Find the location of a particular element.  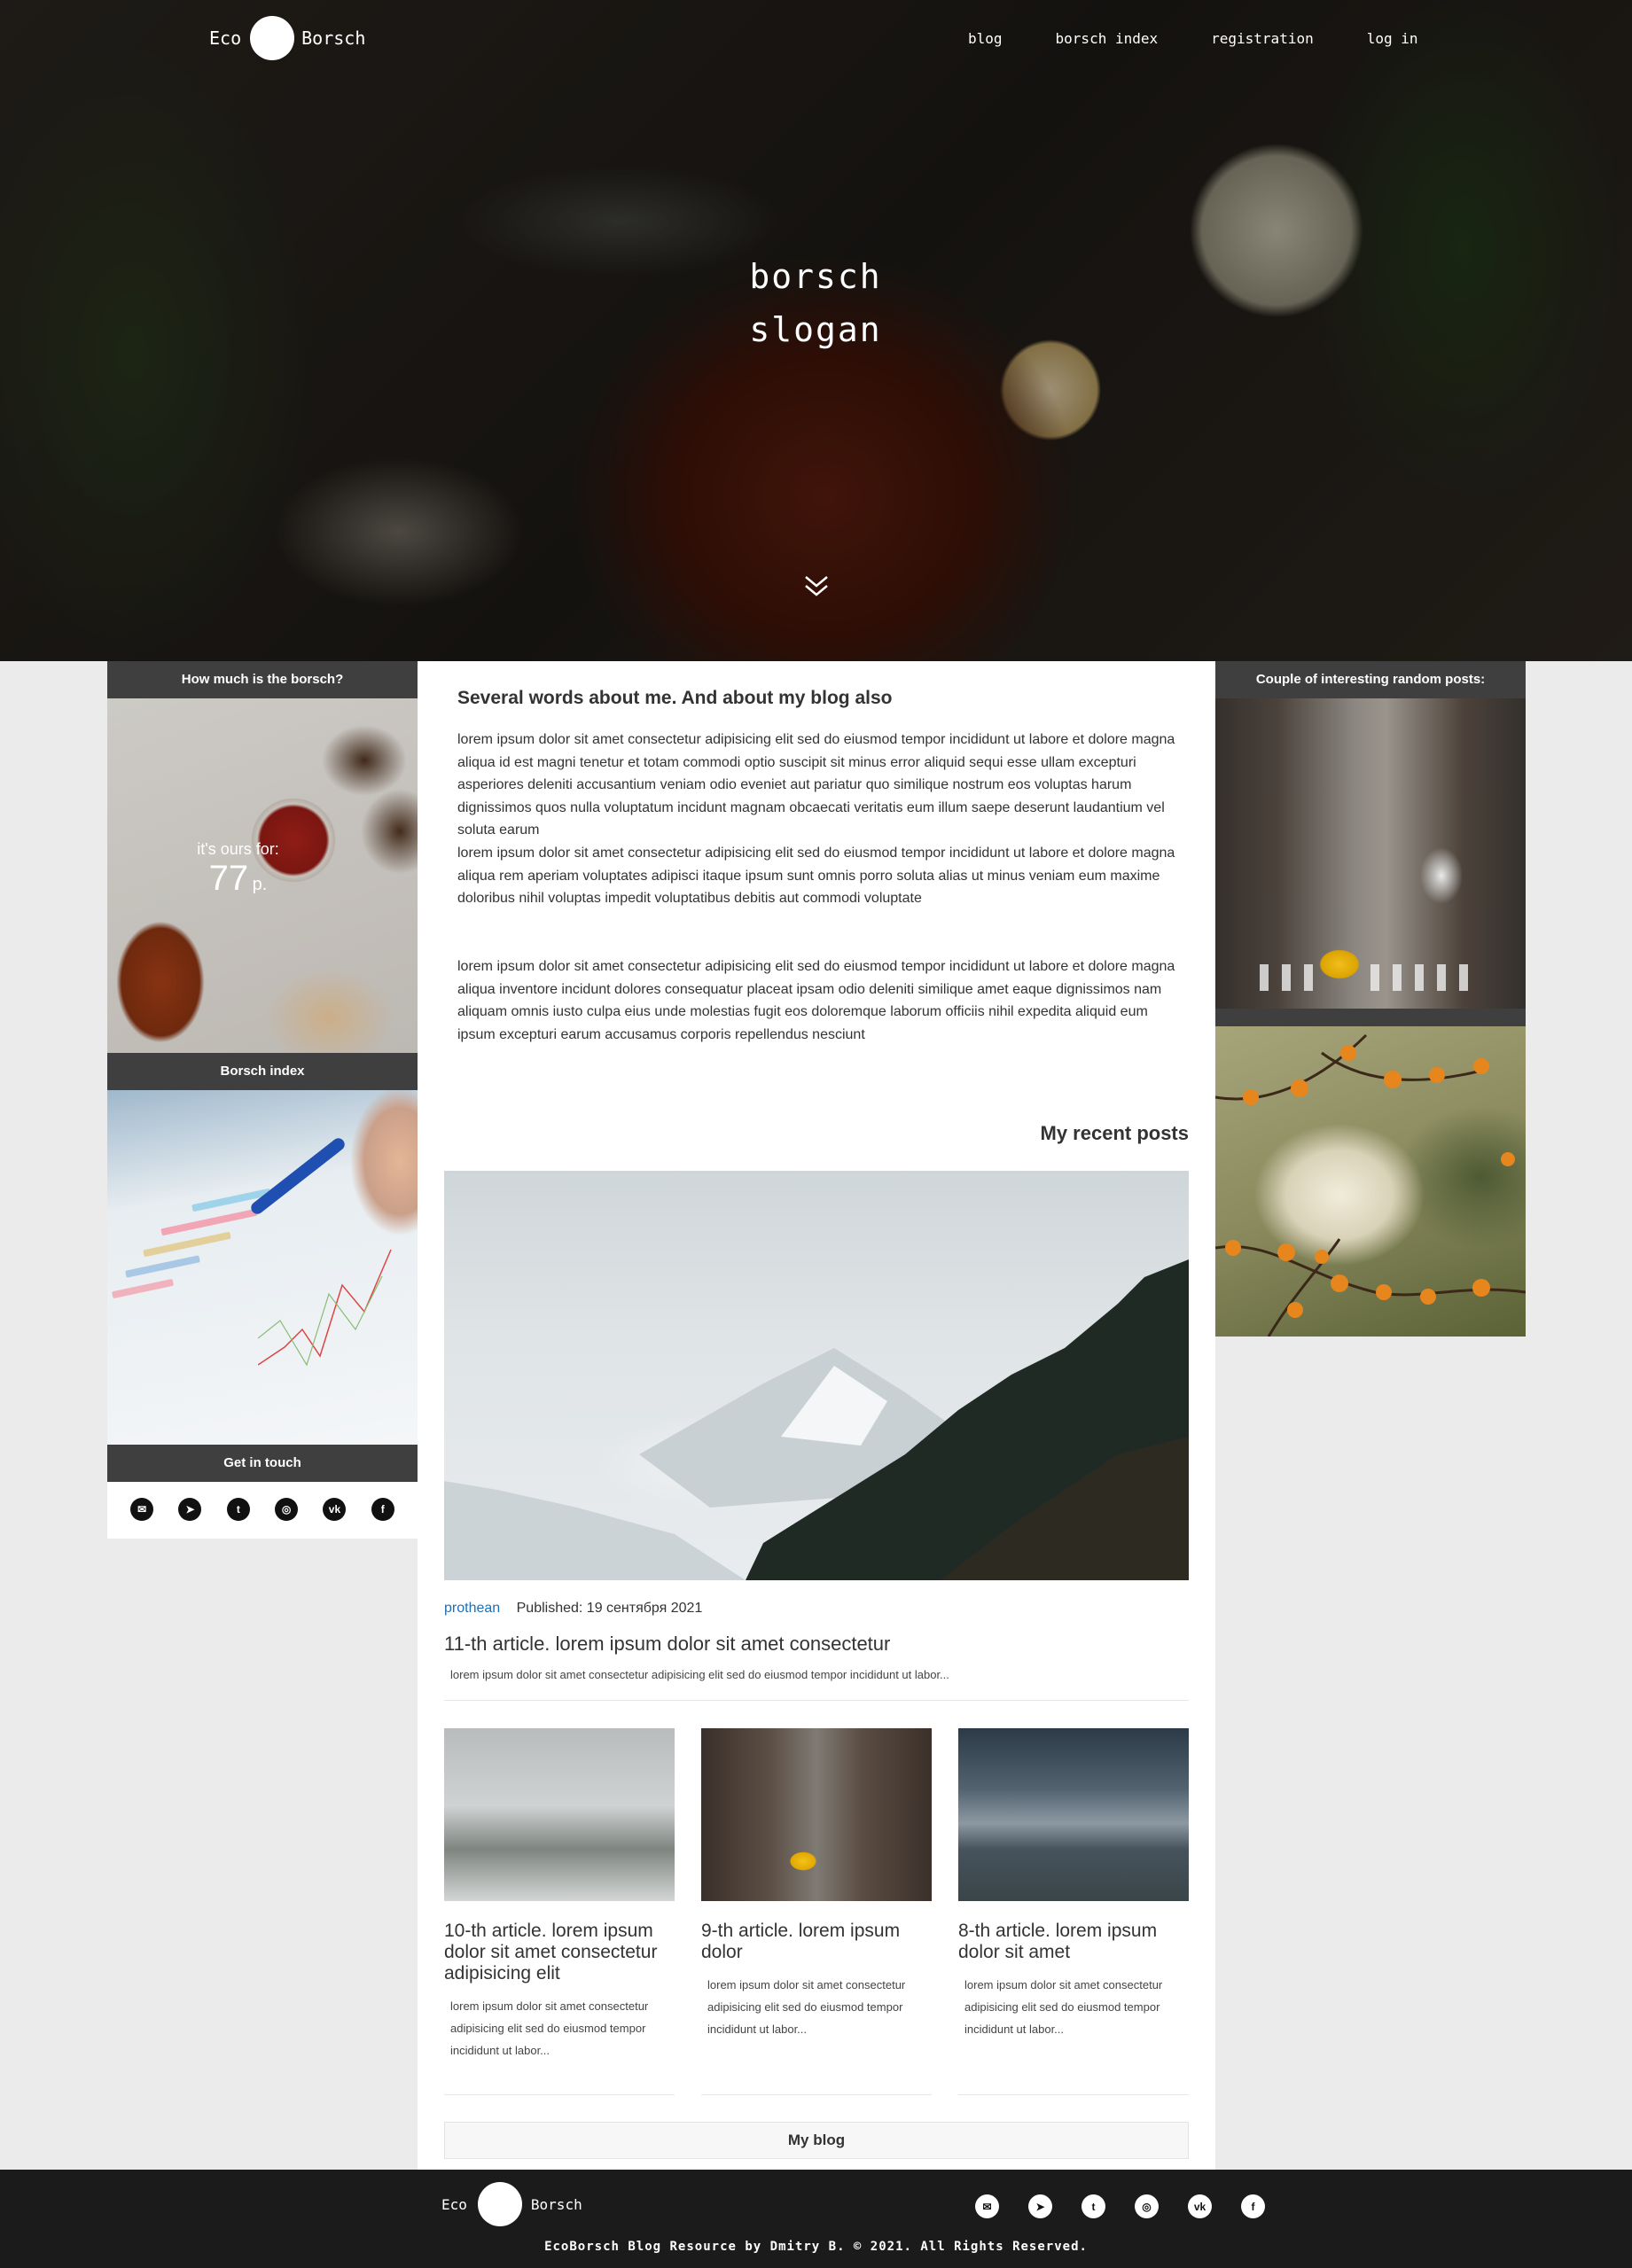

footer-logo: Eco Borsch is located at coordinates (512, 2204).